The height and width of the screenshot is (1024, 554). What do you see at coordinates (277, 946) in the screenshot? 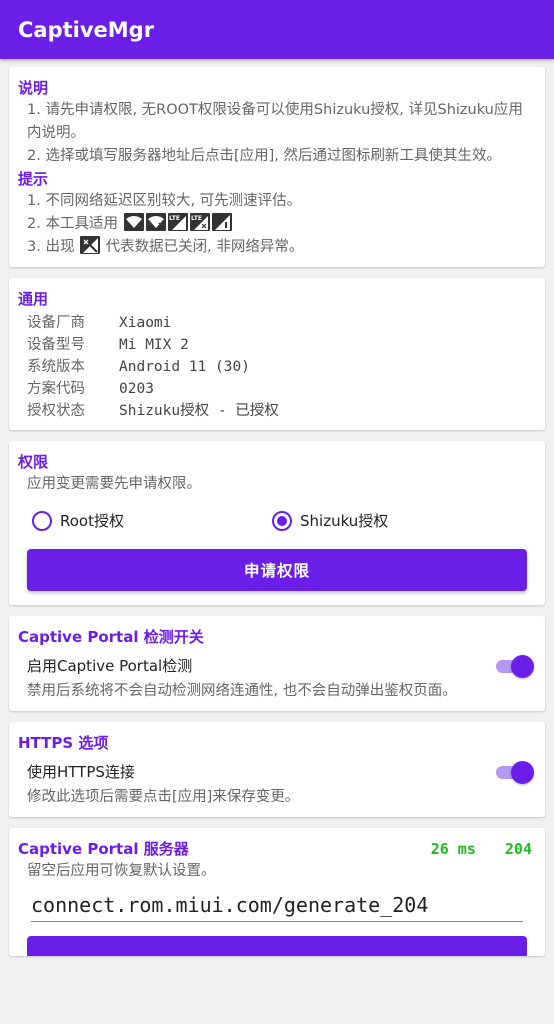
I see `apply-button` at bounding box center [277, 946].